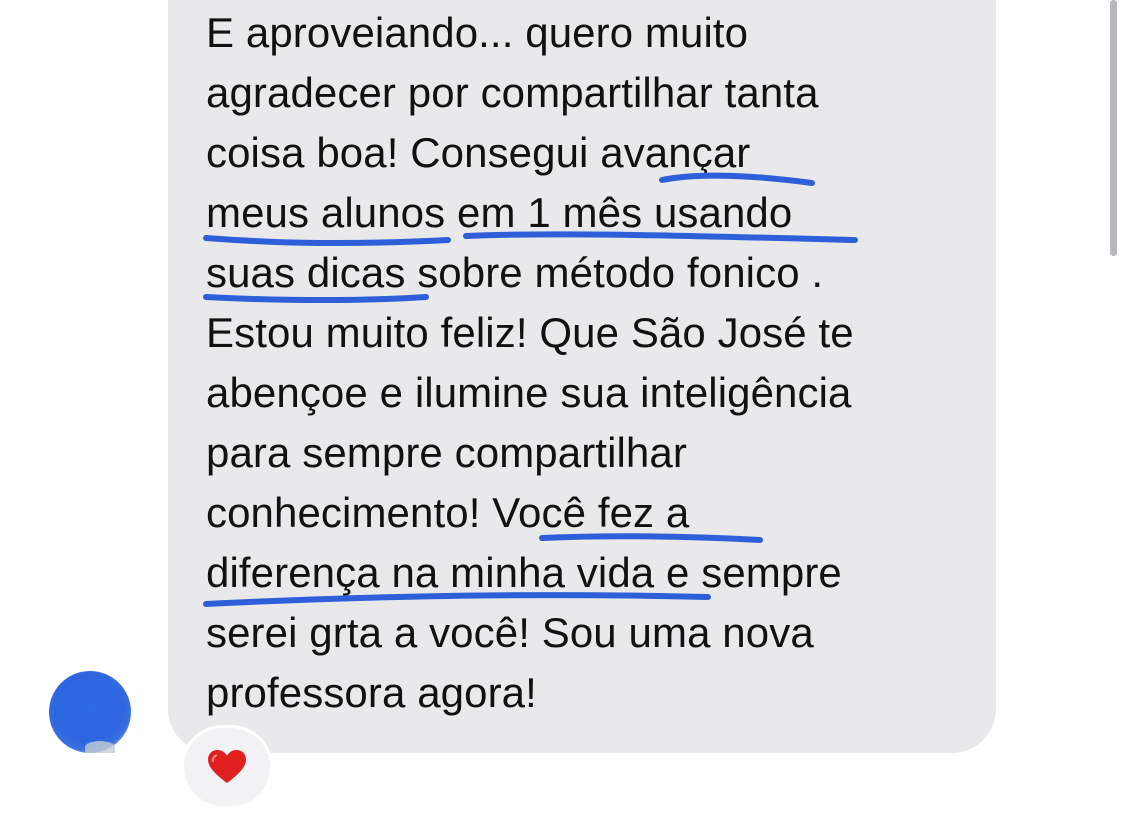 This screenshot has height=828, width=1125. Describe the element at coordinates (515, 272) in the screenshot. I see `message-line: suas dicas sobre método fonico .` at that location.